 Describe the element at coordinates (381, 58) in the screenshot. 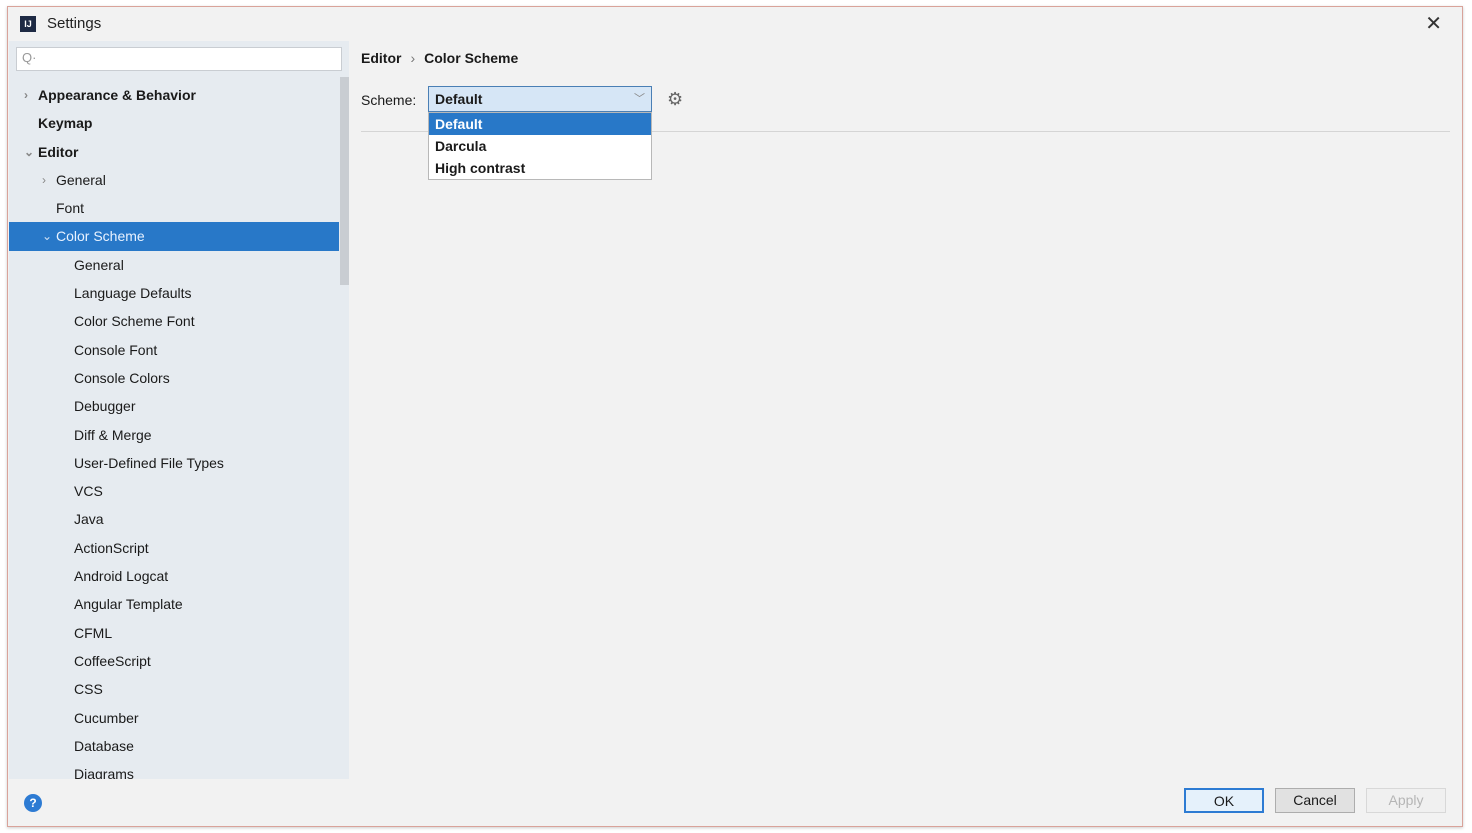

I see `breadcrumb-parent: Editor` at that location.